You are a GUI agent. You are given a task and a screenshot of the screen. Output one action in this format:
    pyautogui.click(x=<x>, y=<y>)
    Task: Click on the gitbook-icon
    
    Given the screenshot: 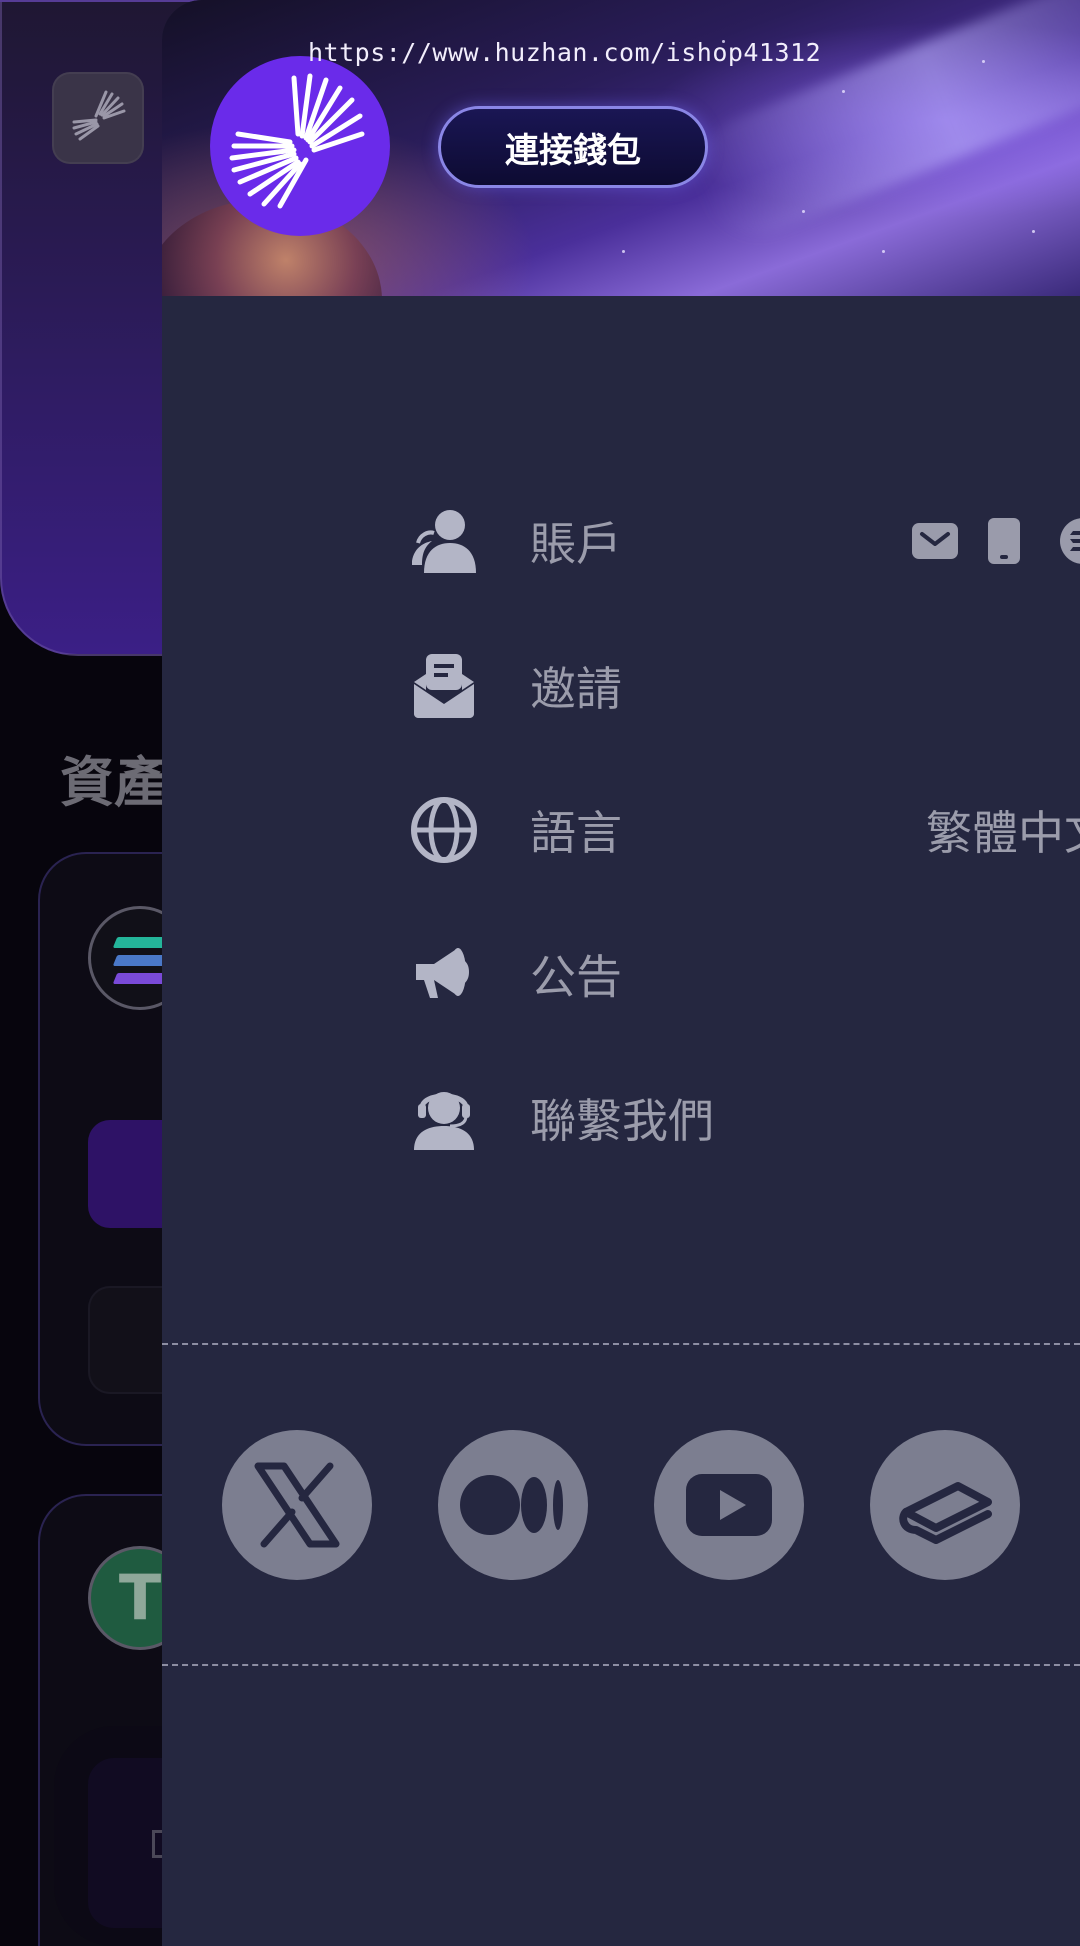 What is the action you would take?
    pyautogui.click(x=945, y=1513)
    